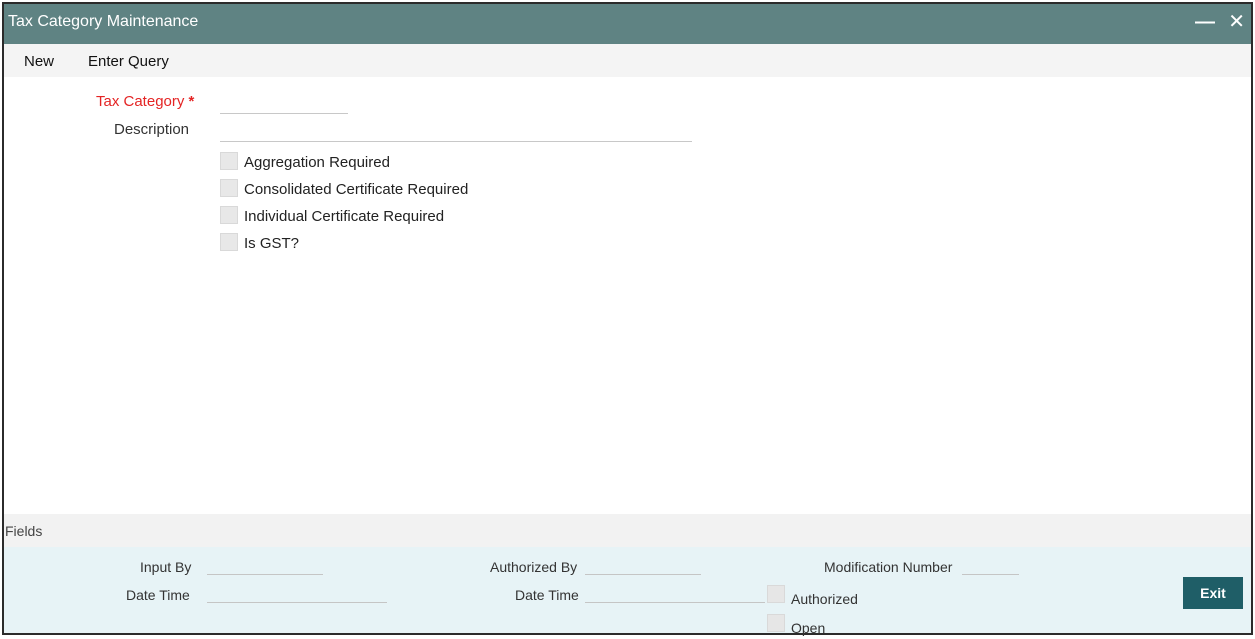 This screenshot has width=1255, height=639. I want to click on fields-link: Fields, so click(23, 531).